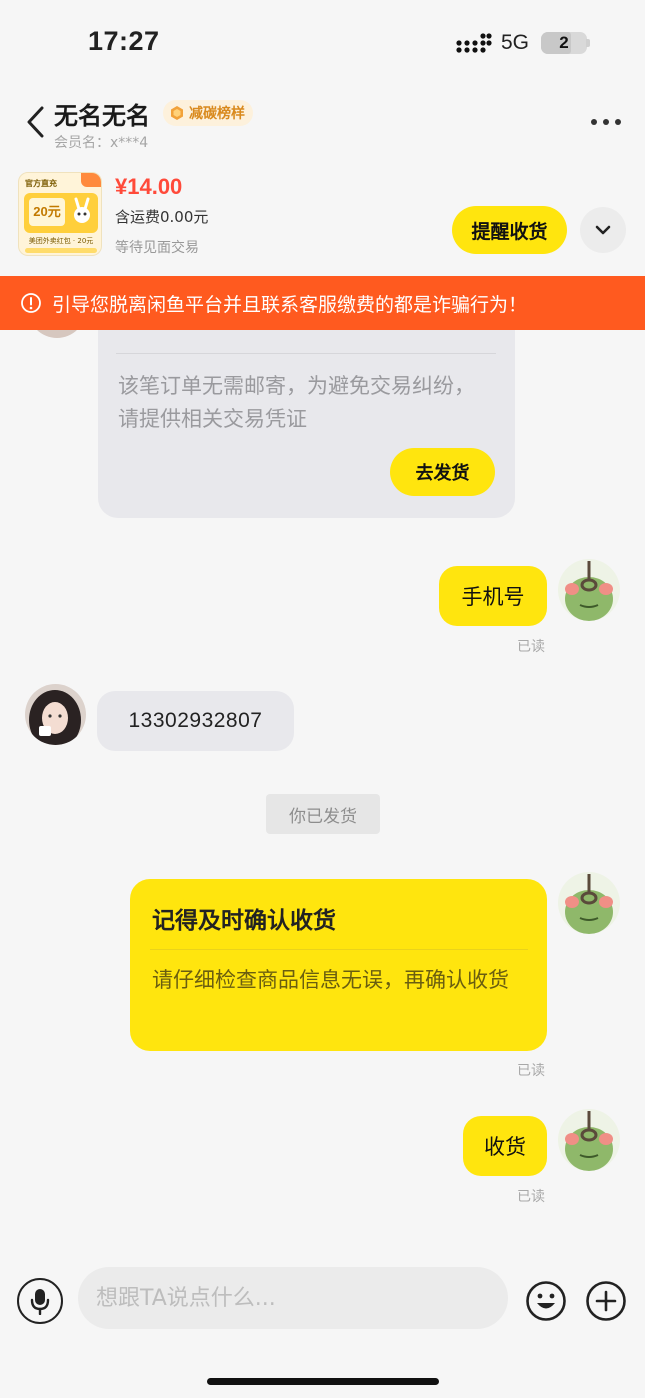 The width and height of the screenshot is (645, 1398). What do you see at coordinates (82, 210) in the screenshot?
I see `kangaroo-icon` at bounding box center [82, 210].